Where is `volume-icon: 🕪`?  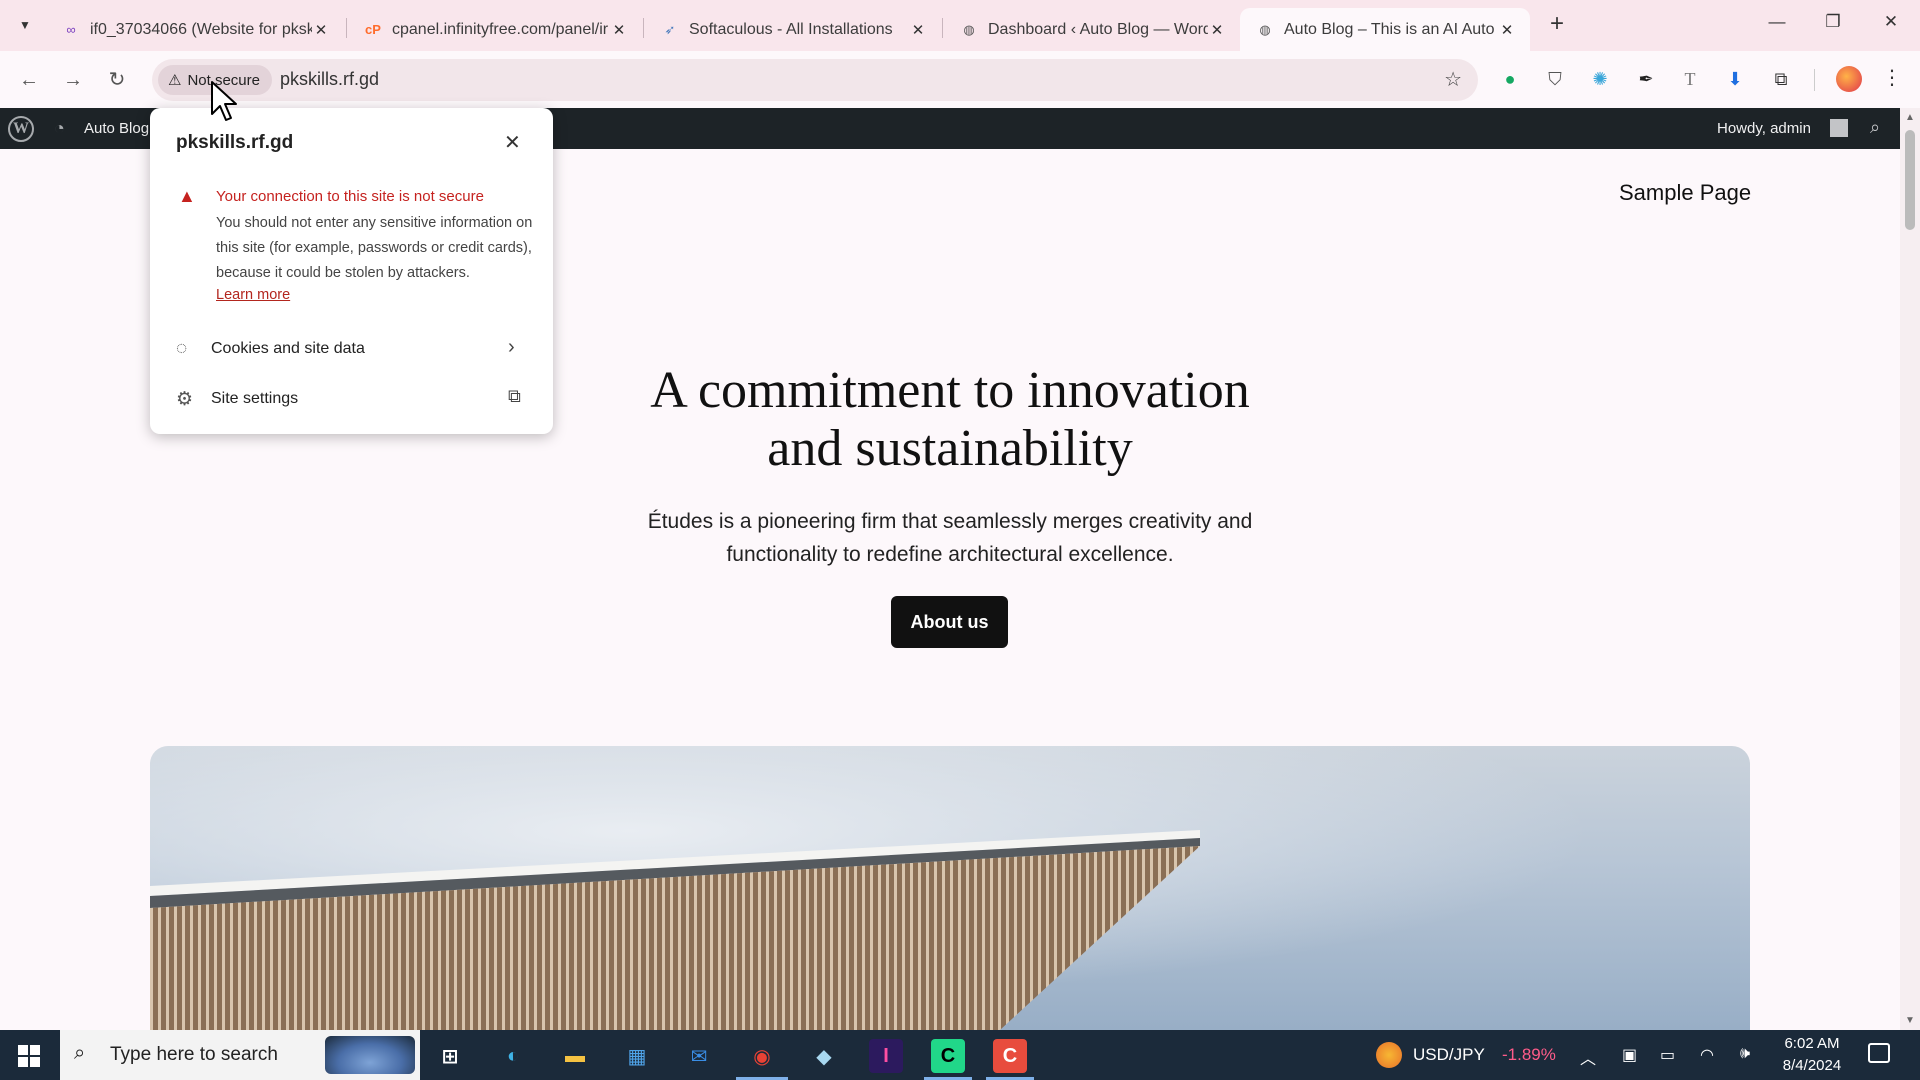
volume-icon: 🕪 is located at coordinates (1745, 1054).